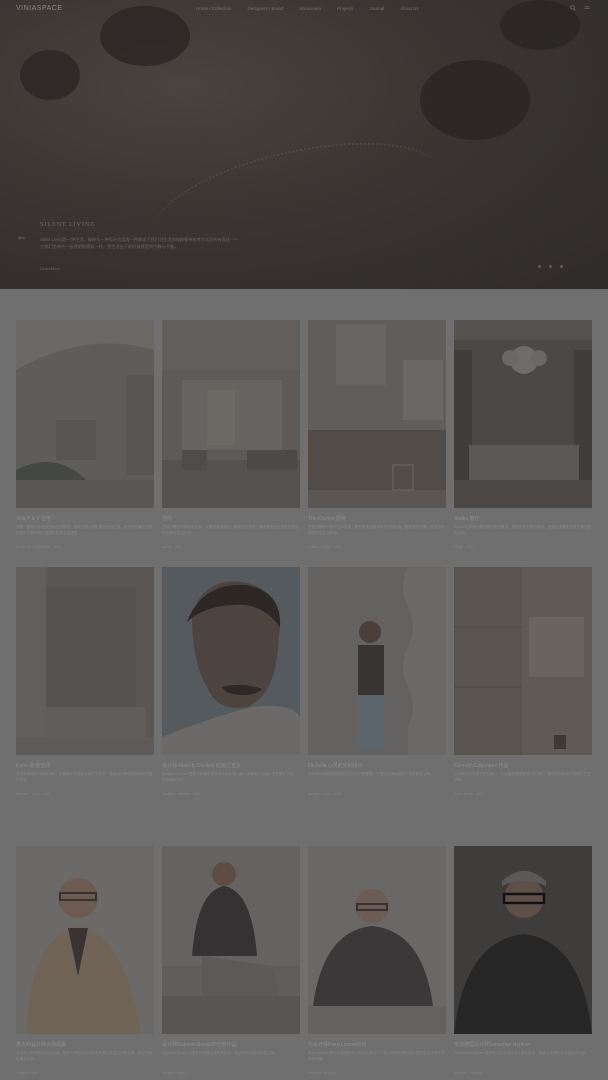  Describe the element at coordinates (231, 518) in the screenshot. I see `project-title: 住所` at that location.